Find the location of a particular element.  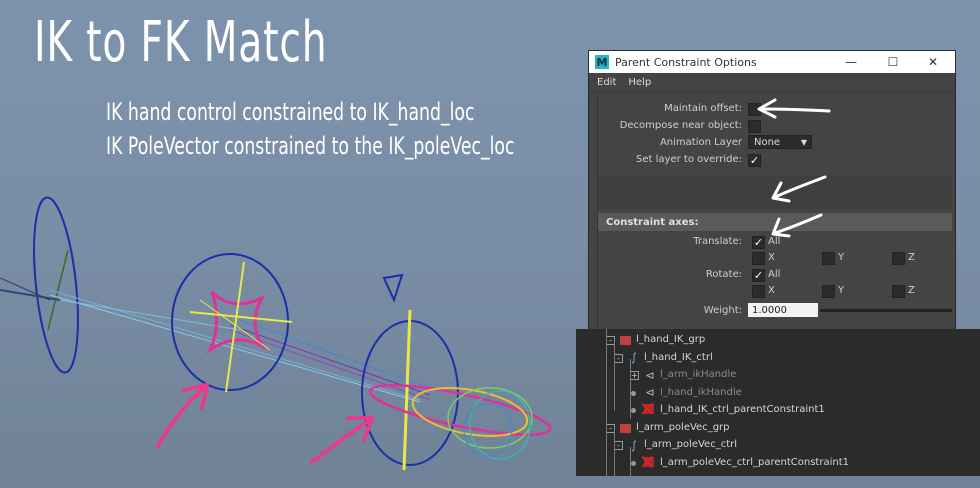

outliner-row: ✕ l_hand_IK_ctrl_parentConstraint1 is located at coordinates (778, 409).